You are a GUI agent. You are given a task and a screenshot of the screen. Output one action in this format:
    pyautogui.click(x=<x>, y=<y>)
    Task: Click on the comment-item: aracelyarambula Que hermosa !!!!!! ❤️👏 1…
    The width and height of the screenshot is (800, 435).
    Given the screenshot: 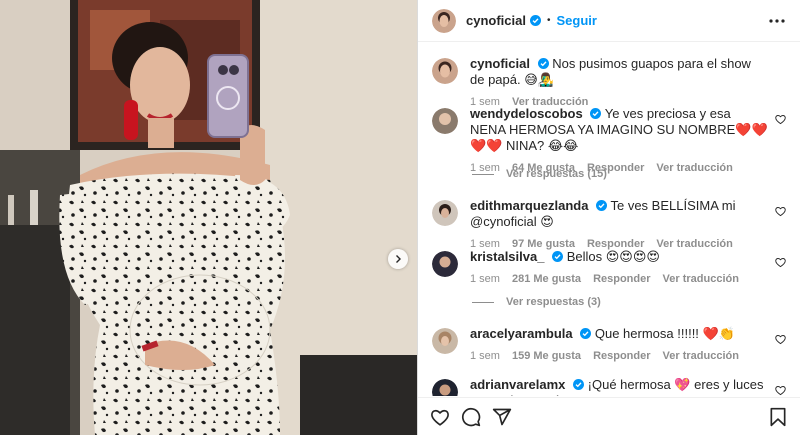 What is the action you would take?
    pyautogui.click(x=609, y=344)
    